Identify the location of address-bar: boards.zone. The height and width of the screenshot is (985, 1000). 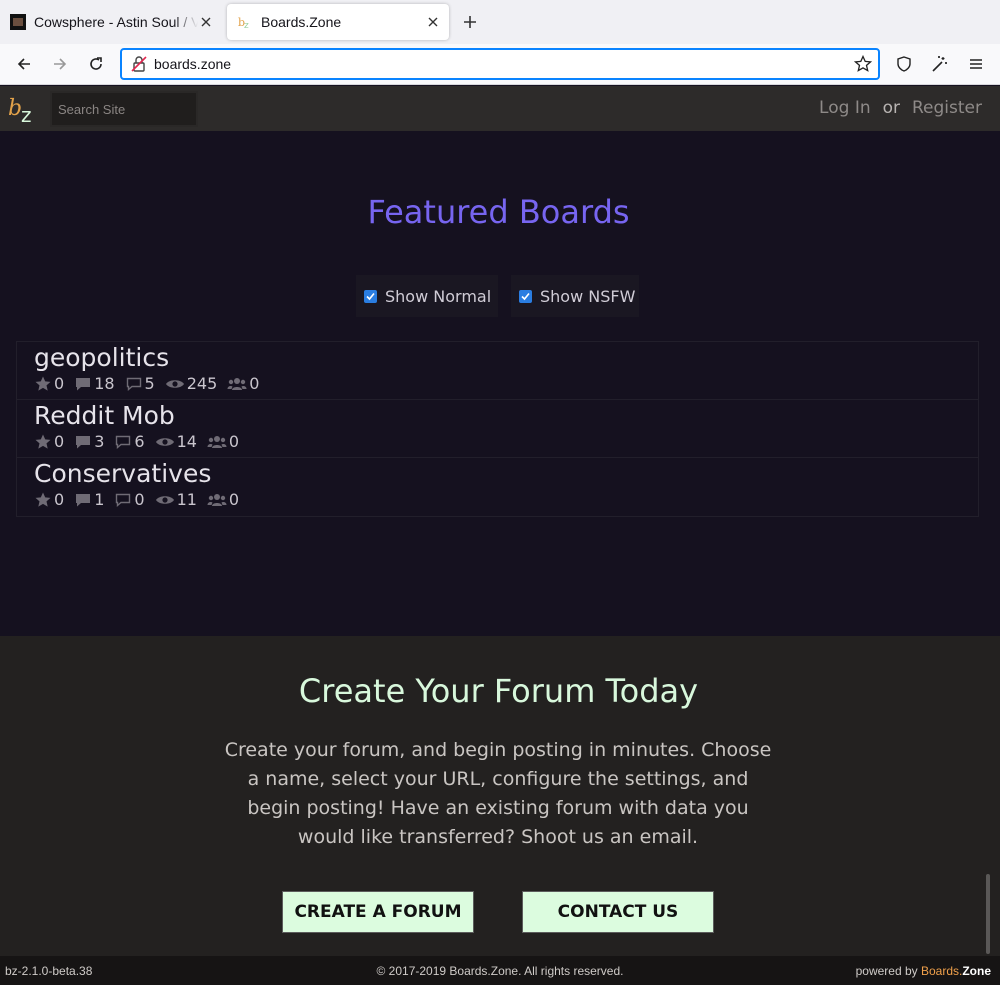
(500, 64).